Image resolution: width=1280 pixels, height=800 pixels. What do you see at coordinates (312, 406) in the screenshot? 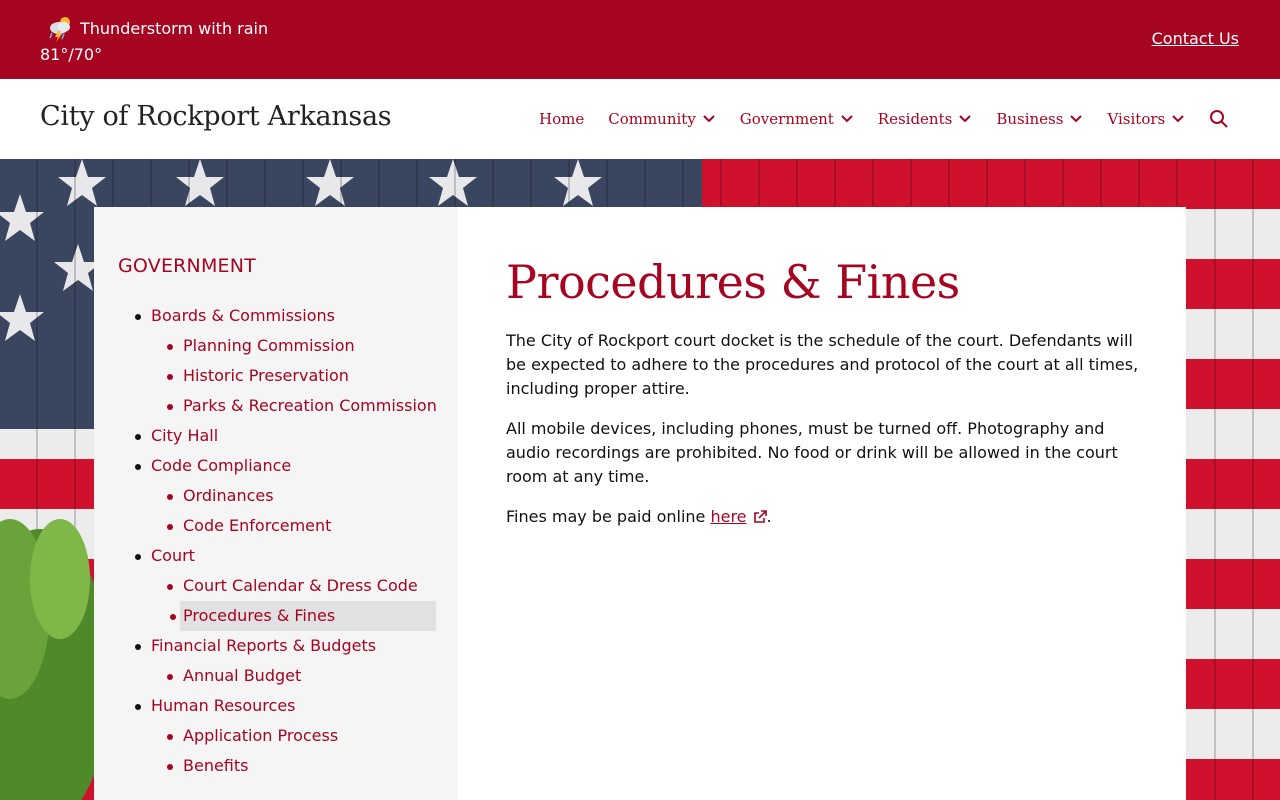
I see `sidebar-item-parks-recreation: Parks & Recreation Commission` at bounding box center [312, 406].